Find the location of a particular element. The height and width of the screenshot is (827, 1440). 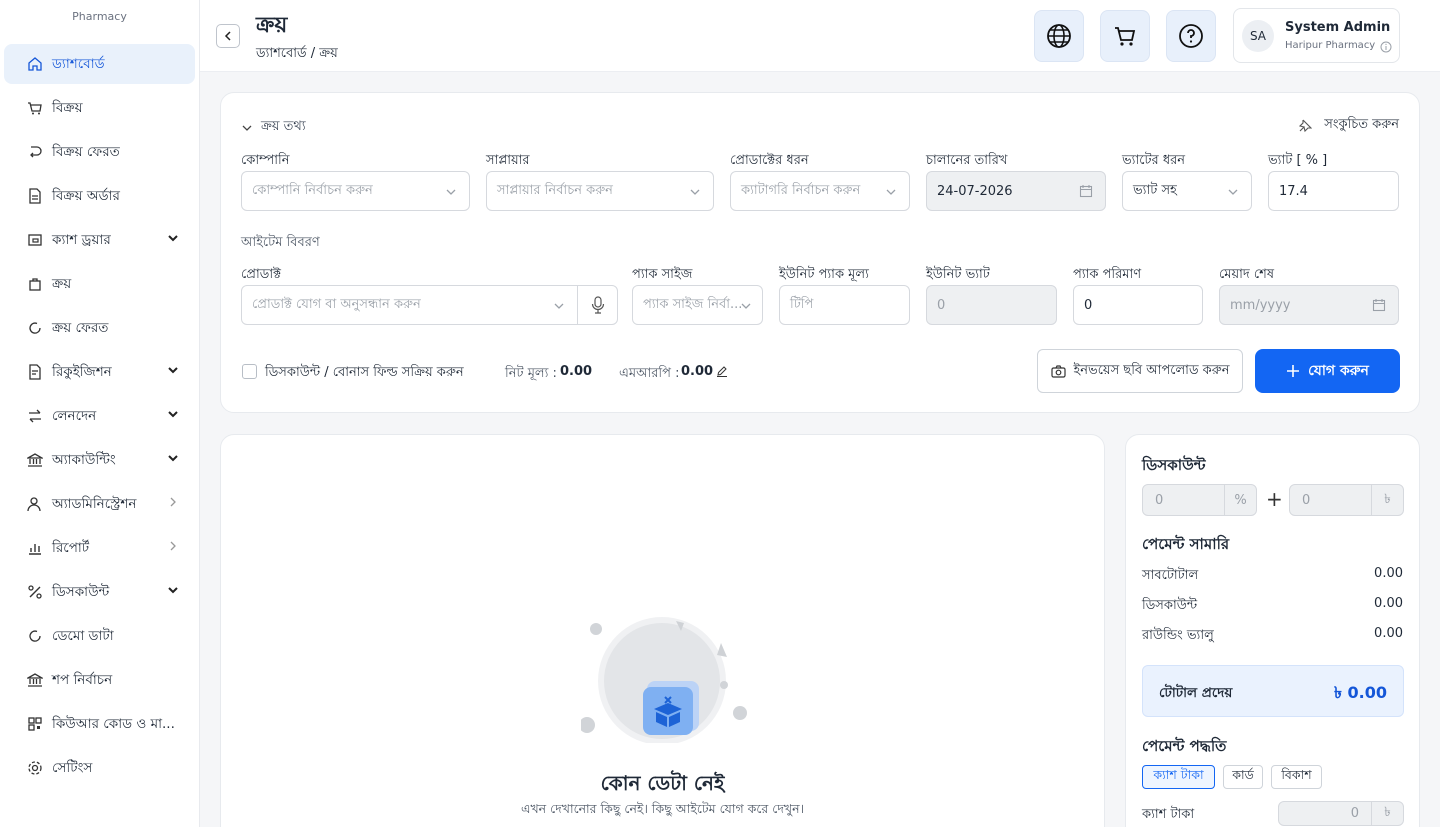

bag-icon is located at coordinates (35, 284).